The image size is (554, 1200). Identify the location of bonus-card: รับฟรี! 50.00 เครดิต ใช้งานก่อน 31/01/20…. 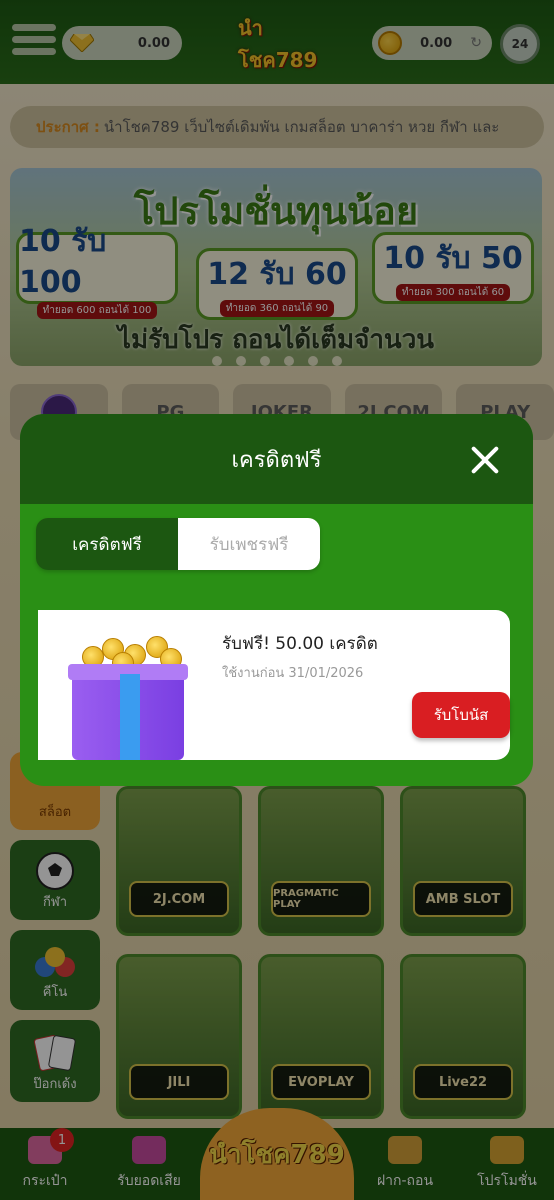
(274, 685).